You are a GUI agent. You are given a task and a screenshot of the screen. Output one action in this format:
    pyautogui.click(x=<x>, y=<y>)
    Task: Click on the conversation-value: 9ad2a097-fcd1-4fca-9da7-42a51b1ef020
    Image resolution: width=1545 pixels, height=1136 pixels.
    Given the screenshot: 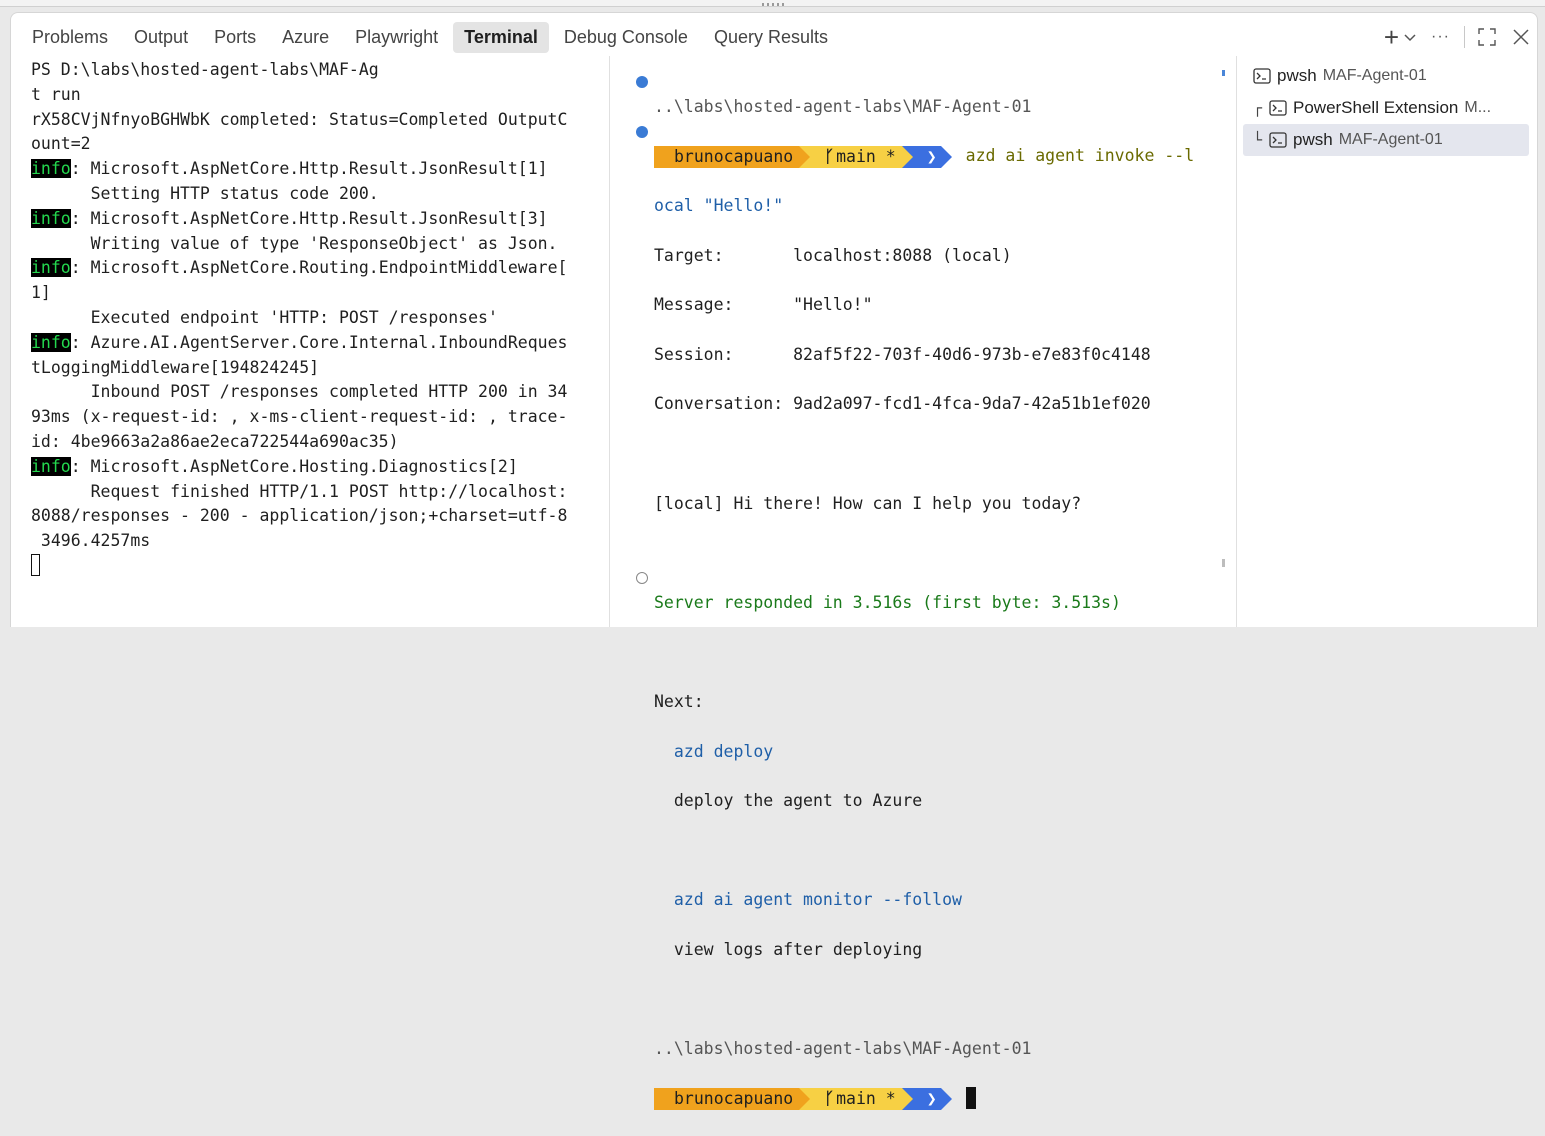 What is the action you would take?
    pyautogui.click(x=972, y=404)
    